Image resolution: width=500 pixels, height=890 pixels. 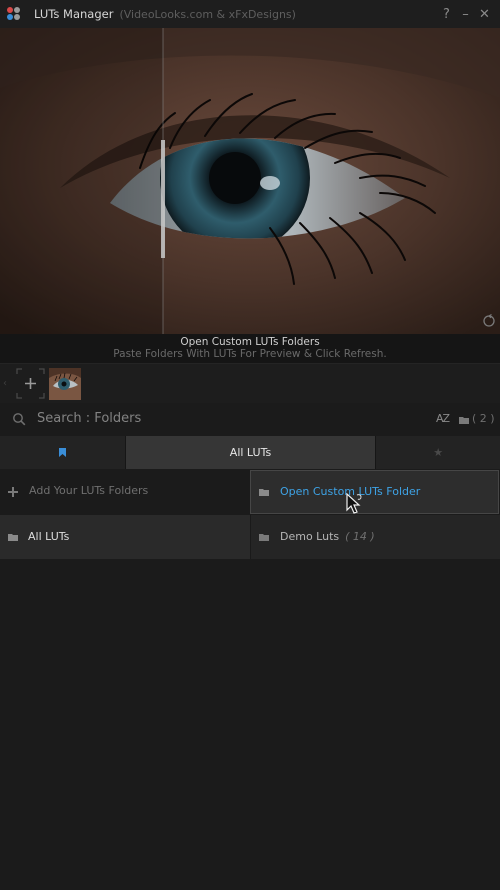 What do you see at coordinates (250, 383) in the screenshot?
I see `thumbnail-strip: ‹` at bounding box center [250, 383].